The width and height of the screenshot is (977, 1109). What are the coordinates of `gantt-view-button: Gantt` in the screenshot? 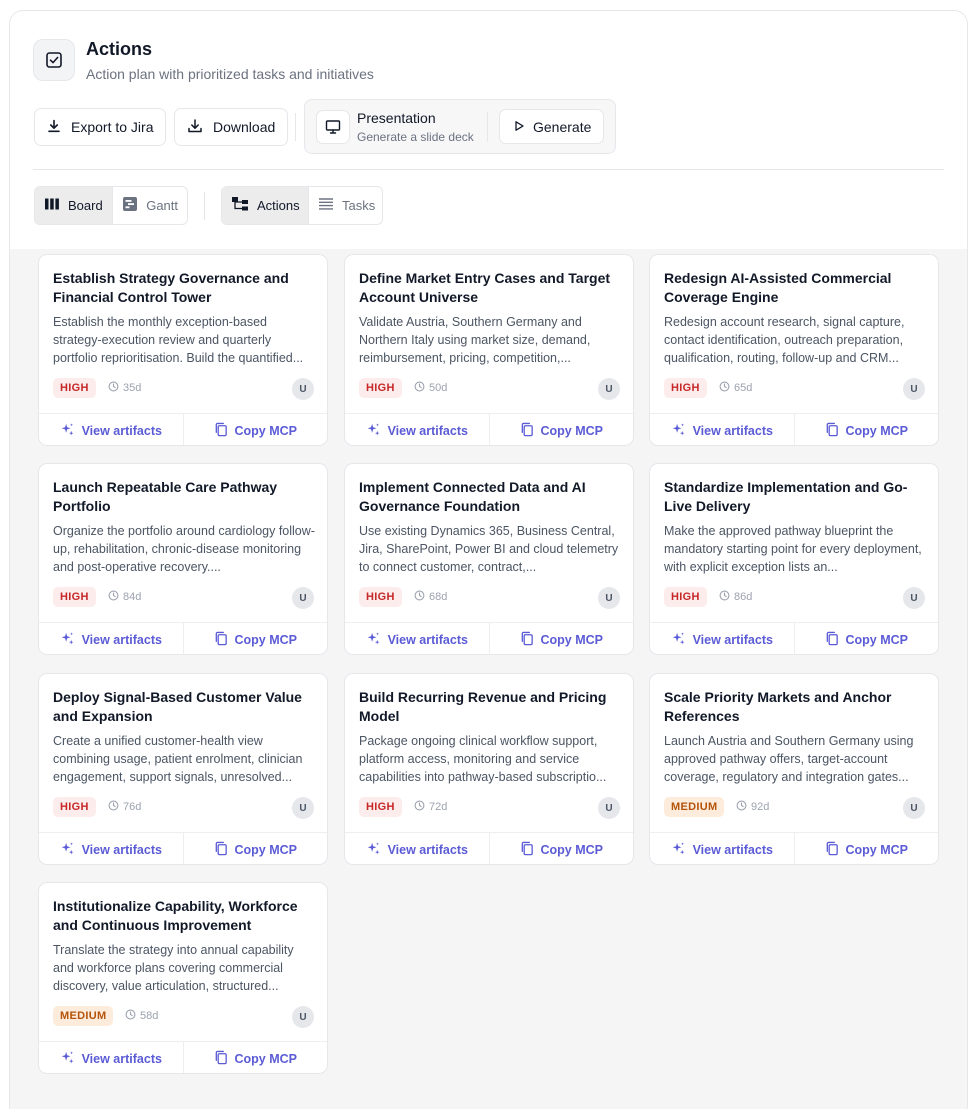 It's located at (149, 205).